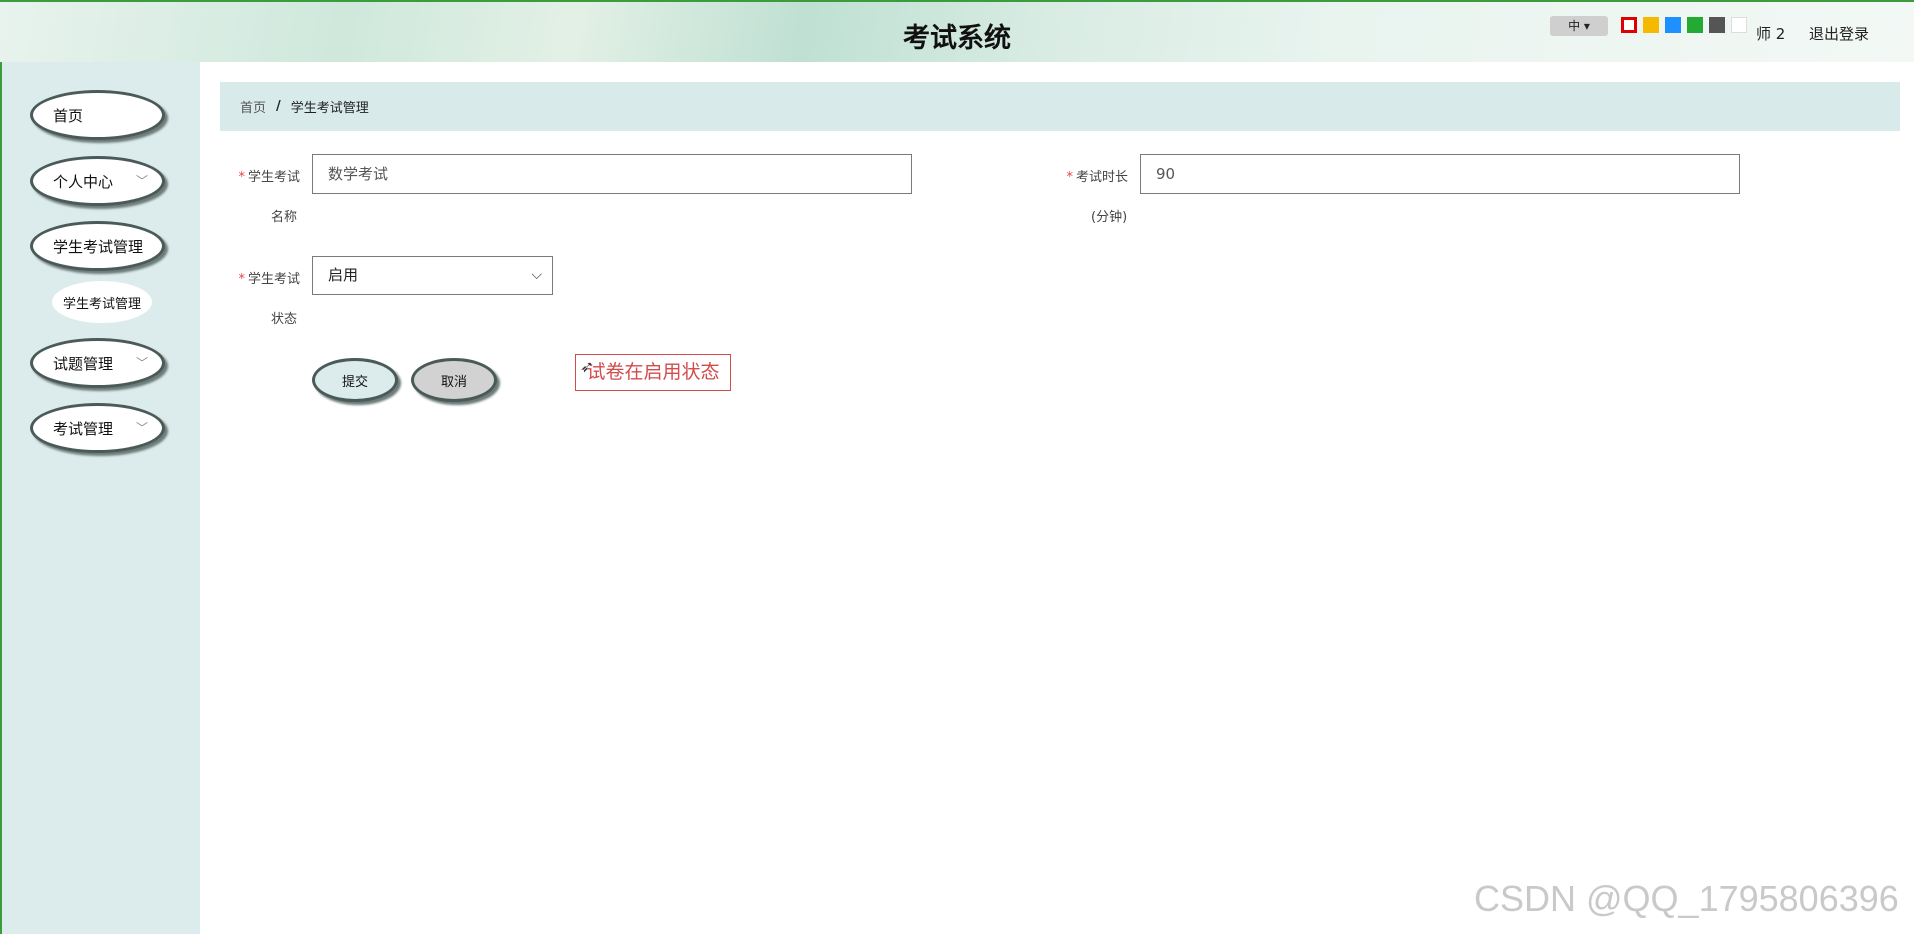  What do you see at coordinates (83, 363) in the screenshot?
I see `sidebar-item-label: 试题管理` at bounding box center [83, 363].